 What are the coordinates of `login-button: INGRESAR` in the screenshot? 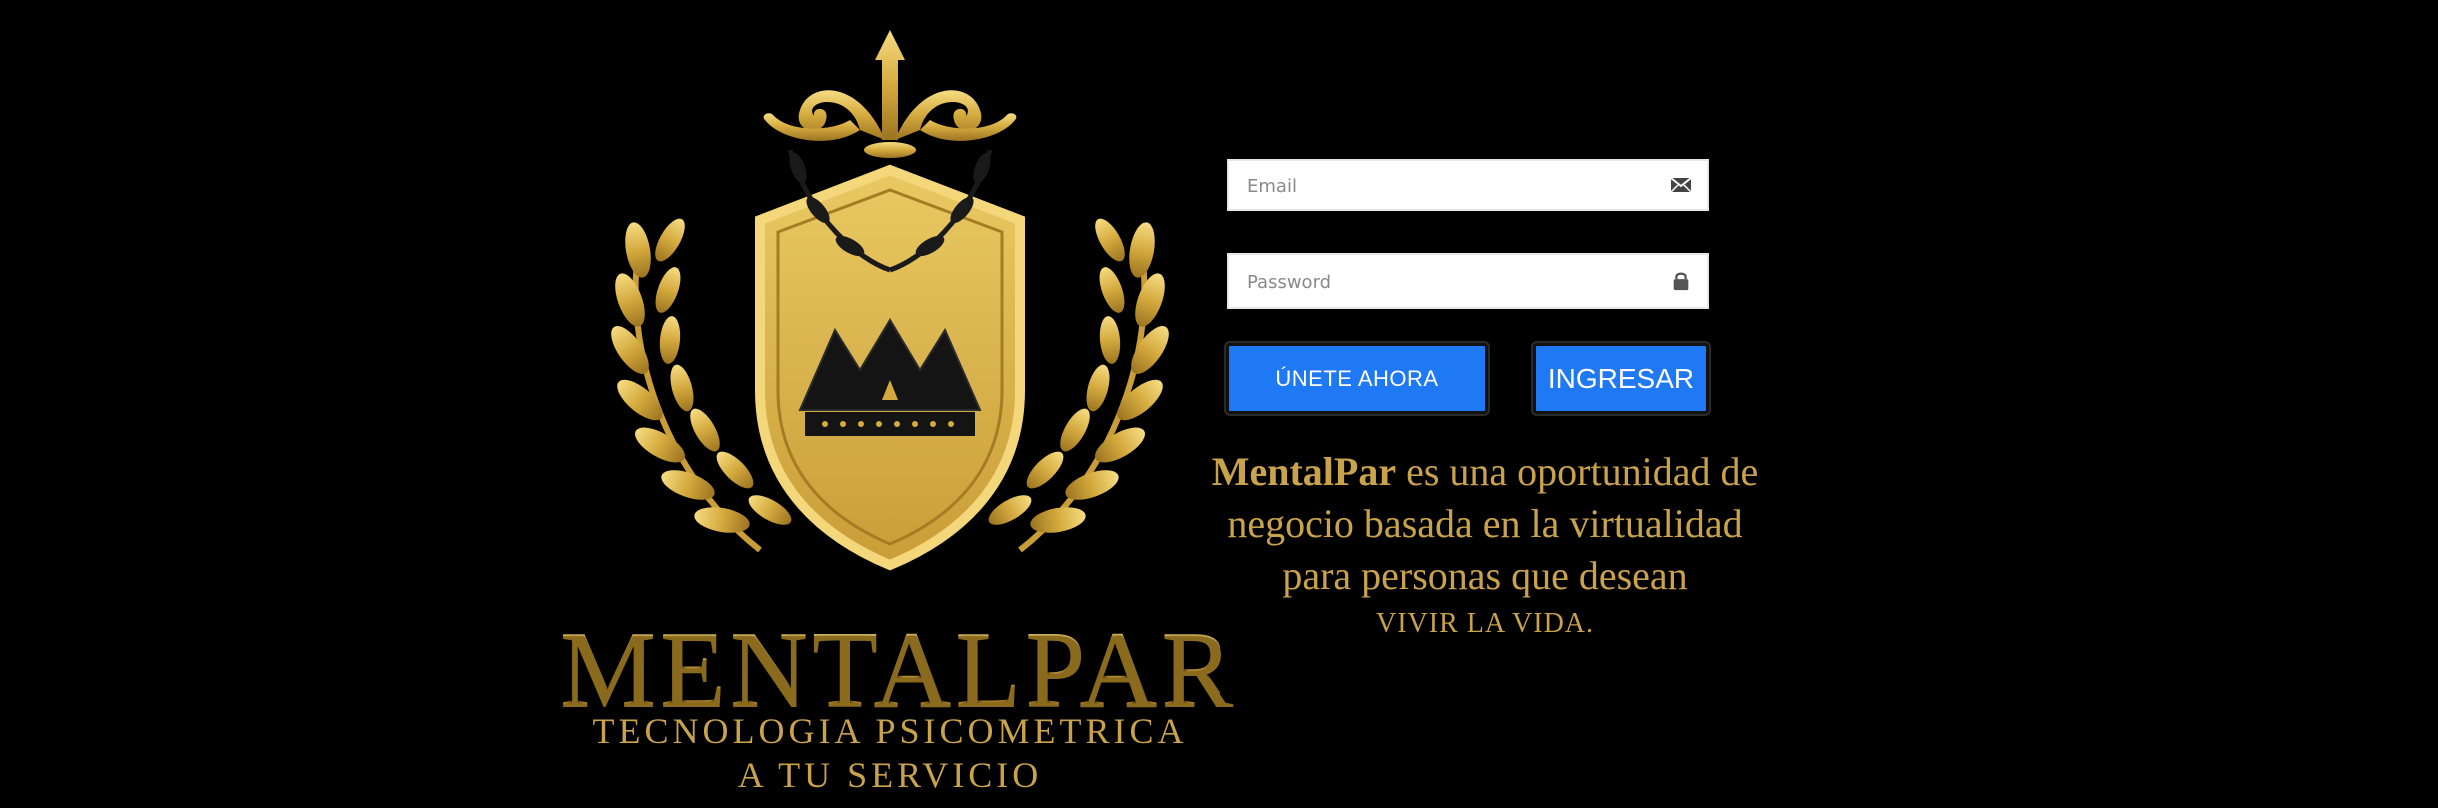 It's located at (1621, 378).